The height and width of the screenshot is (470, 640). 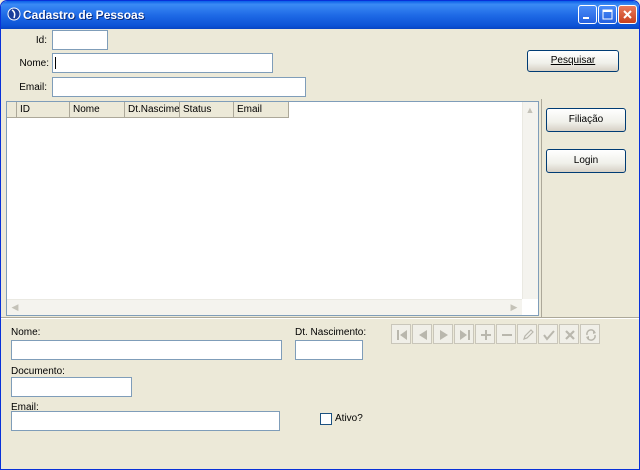 I want to click on grid-horizontal-scrollbar: ◀ ▶, so click(x=264, y=307).